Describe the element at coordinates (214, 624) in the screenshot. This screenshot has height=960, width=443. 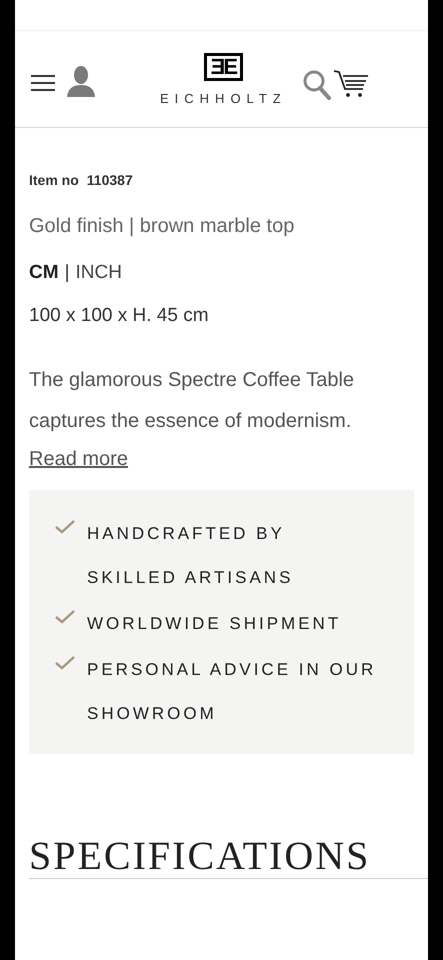
I see `benefit-text: WORLDWIDE SHIPMENT` at that location.